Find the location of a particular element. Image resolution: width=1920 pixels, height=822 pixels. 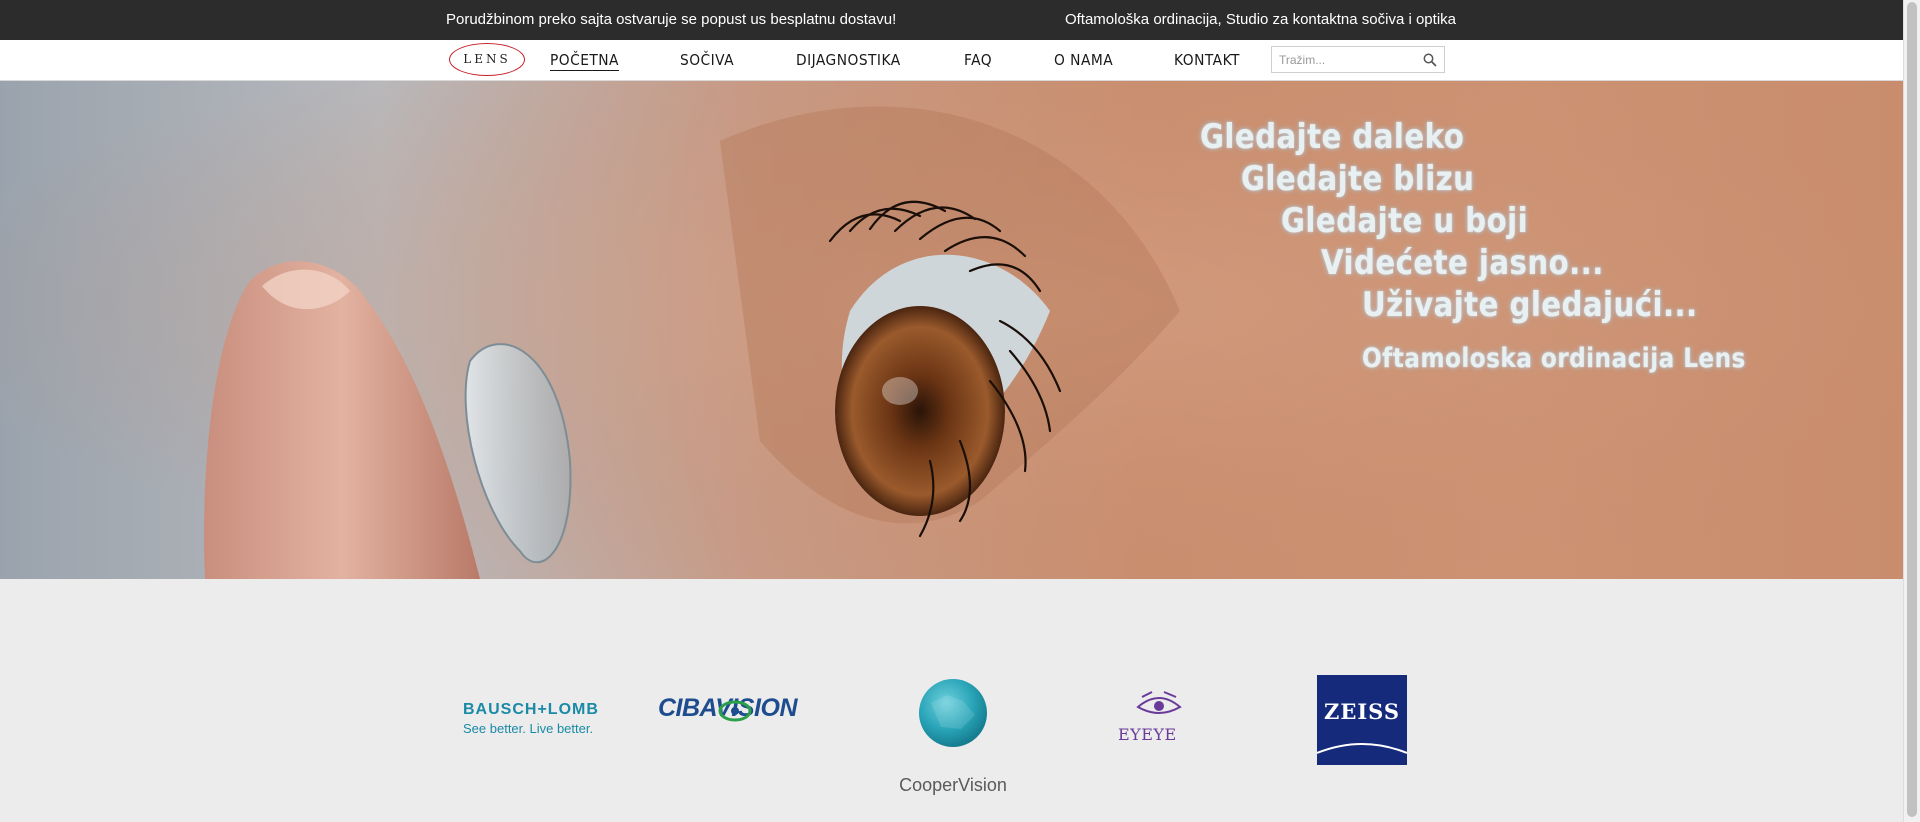

search-box is located at coordinates (1358, 59).